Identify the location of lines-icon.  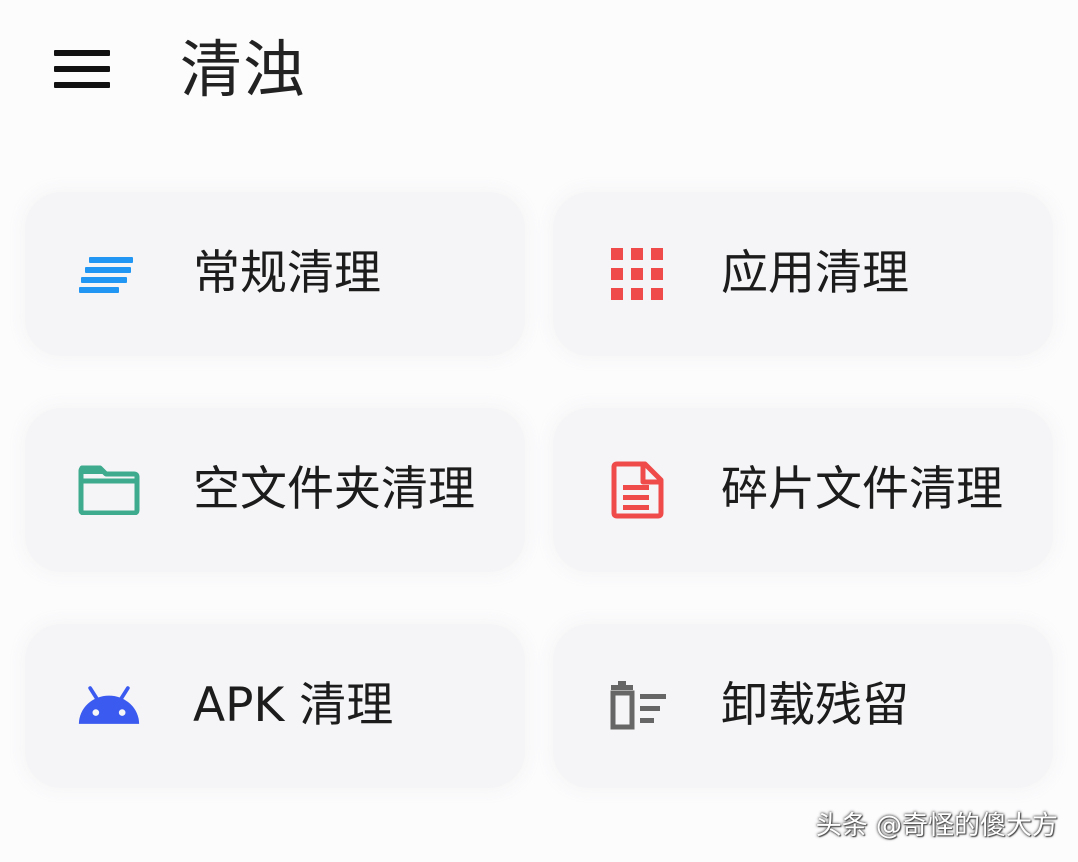
(109, 274).